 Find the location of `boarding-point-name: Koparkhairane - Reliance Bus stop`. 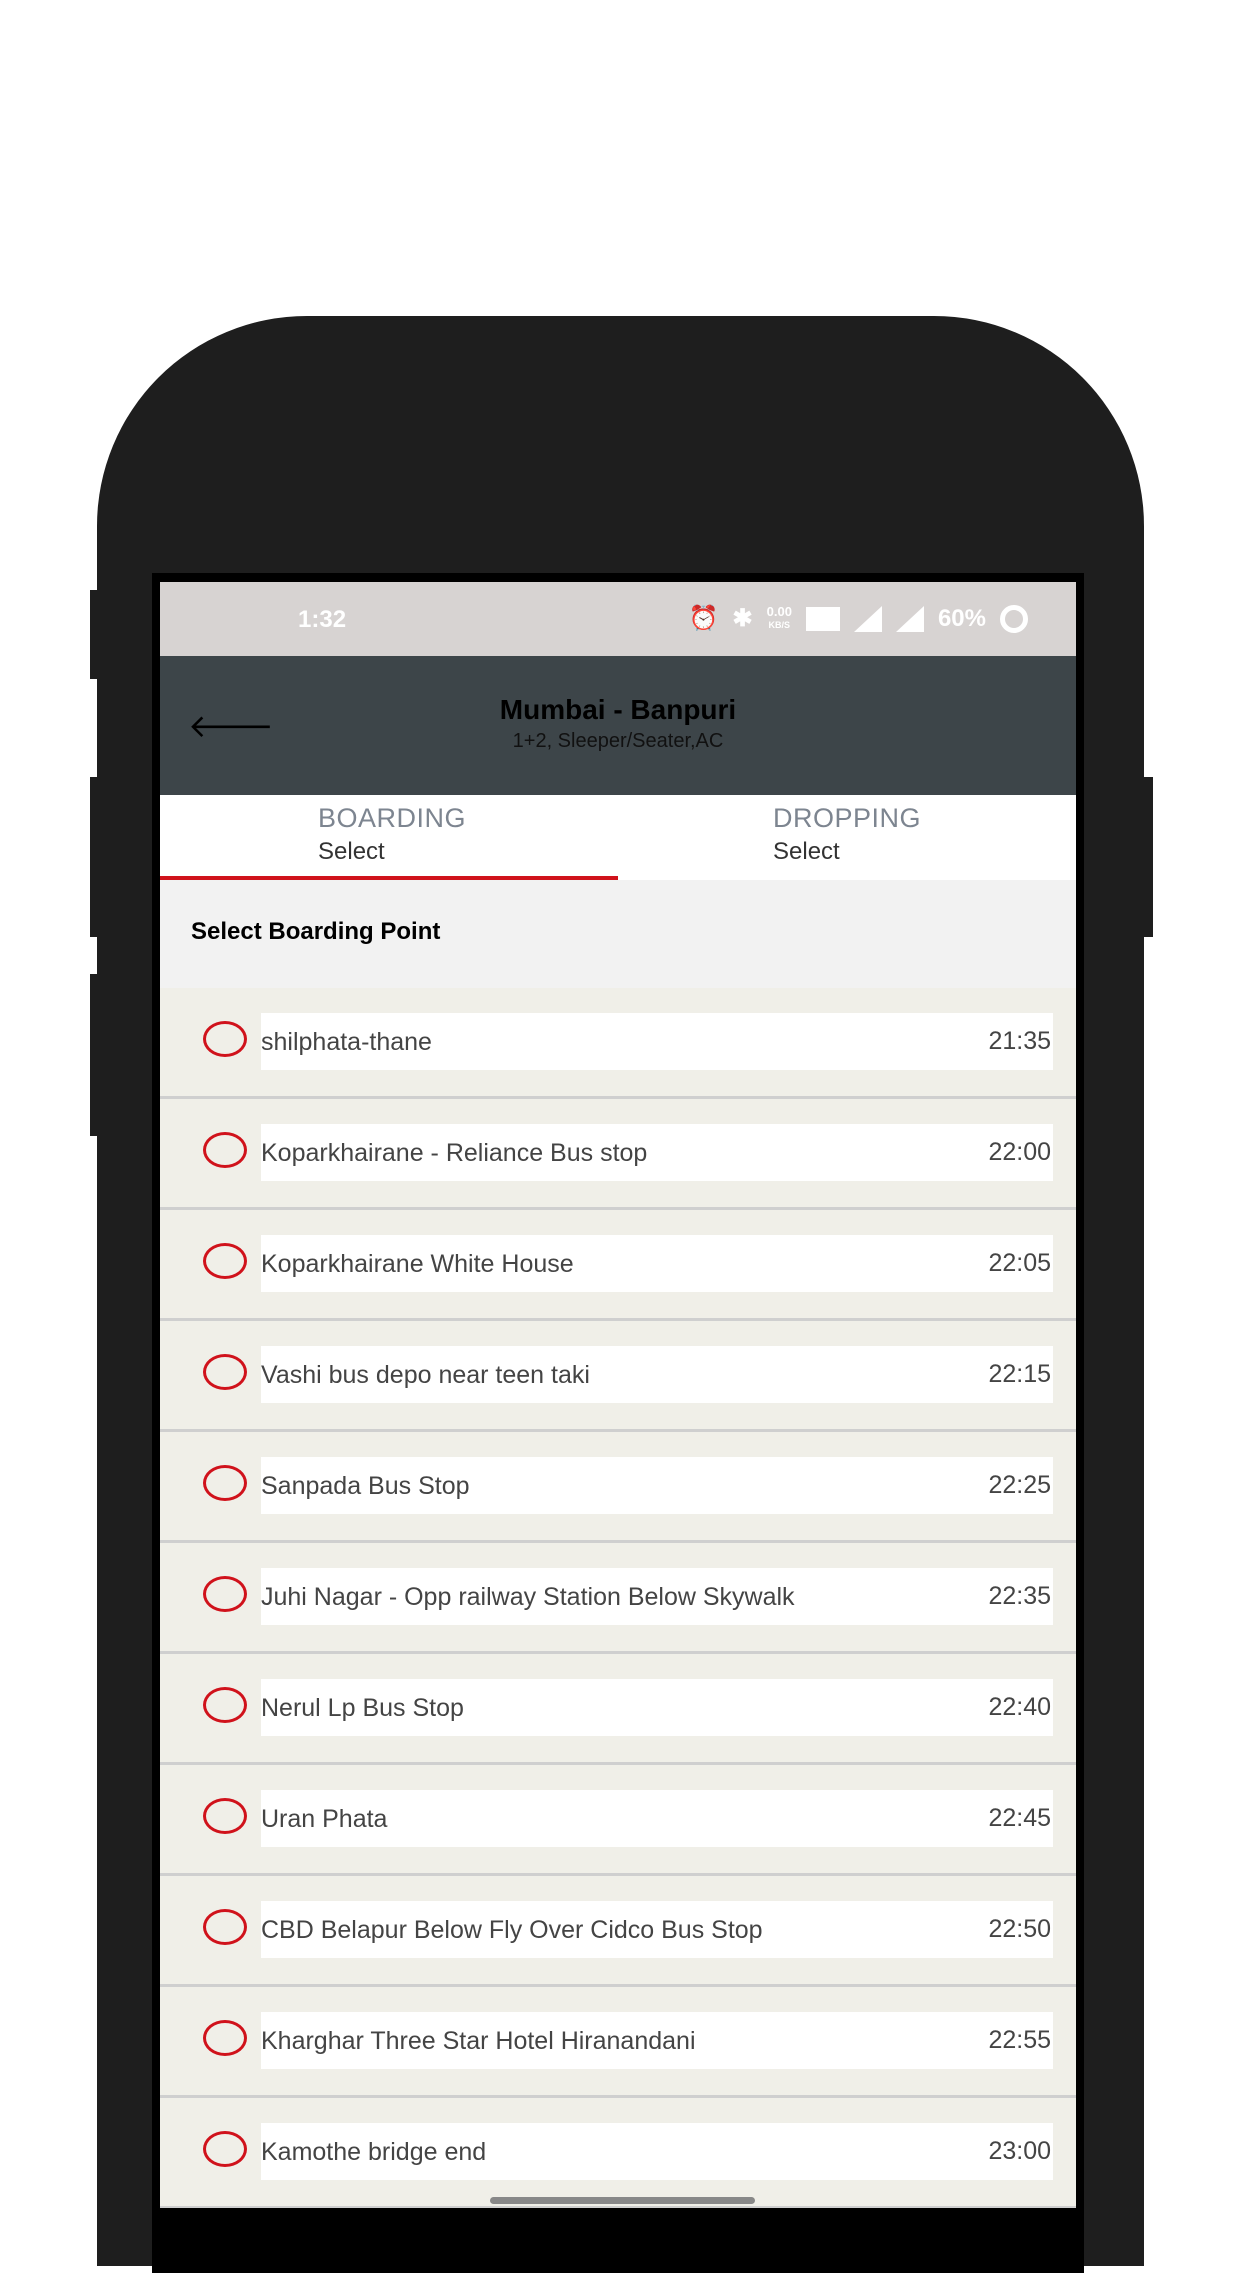

boarding-point-name: Koparkhairane - Reliance Bus stop is located at coordinates (454, 1152).